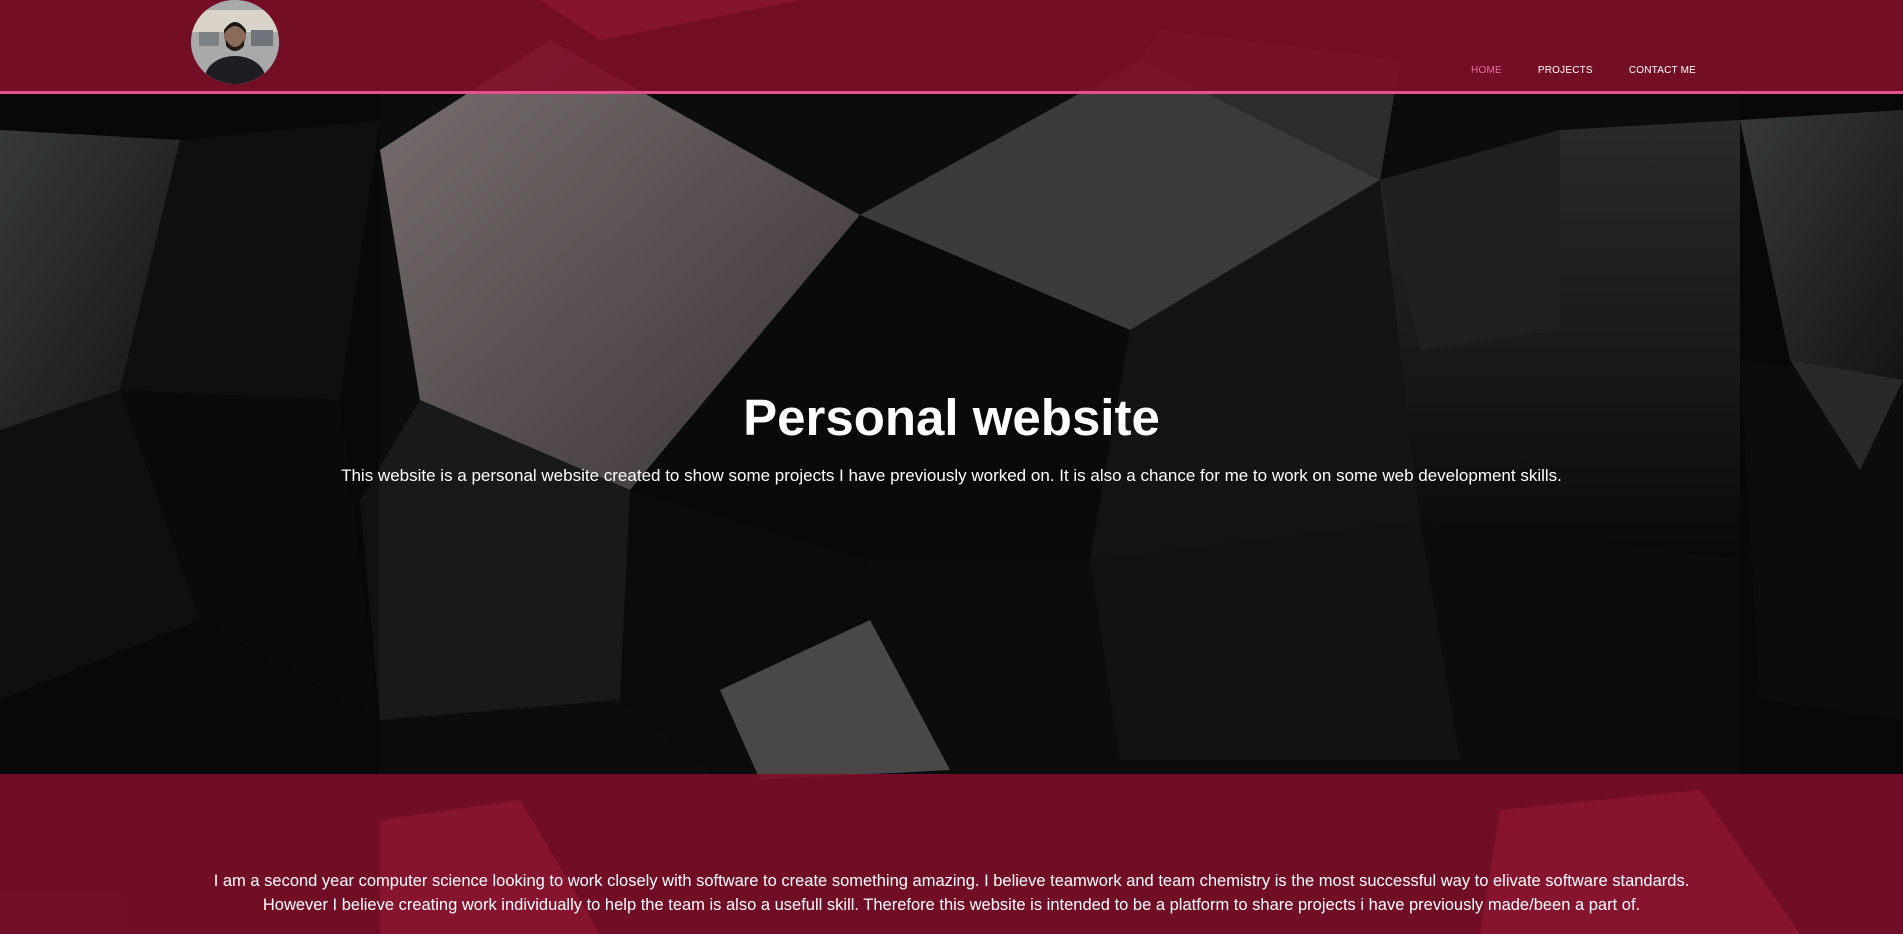  I want to click on site-header: HOME PROJECTS CONTACT ME, so click(951, 47).